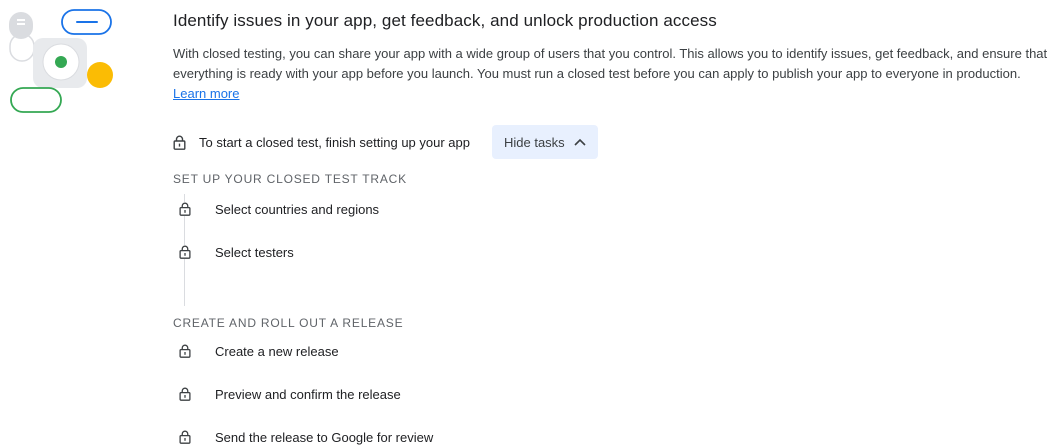  What do you see at coordinates (290, 179) in the screenshot?
I see `section-heading-closed-test-track: SET UP YOUR CLOSED TEST TRACK` at bounding box center [290, 179].